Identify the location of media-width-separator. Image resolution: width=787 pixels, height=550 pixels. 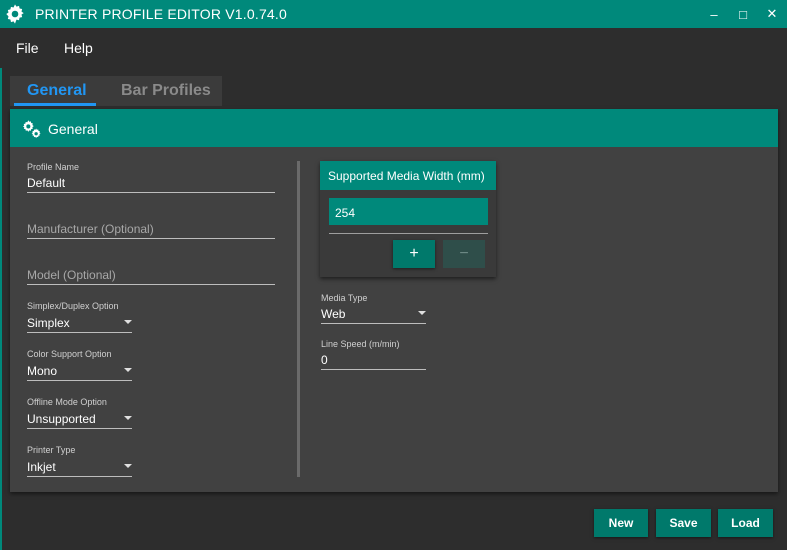
(408, 233).